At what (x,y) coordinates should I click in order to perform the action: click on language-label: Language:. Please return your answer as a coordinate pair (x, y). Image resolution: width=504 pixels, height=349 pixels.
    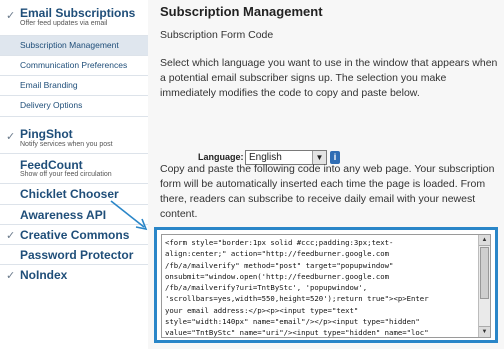
    Looking at the image, I should click on (221, 157).